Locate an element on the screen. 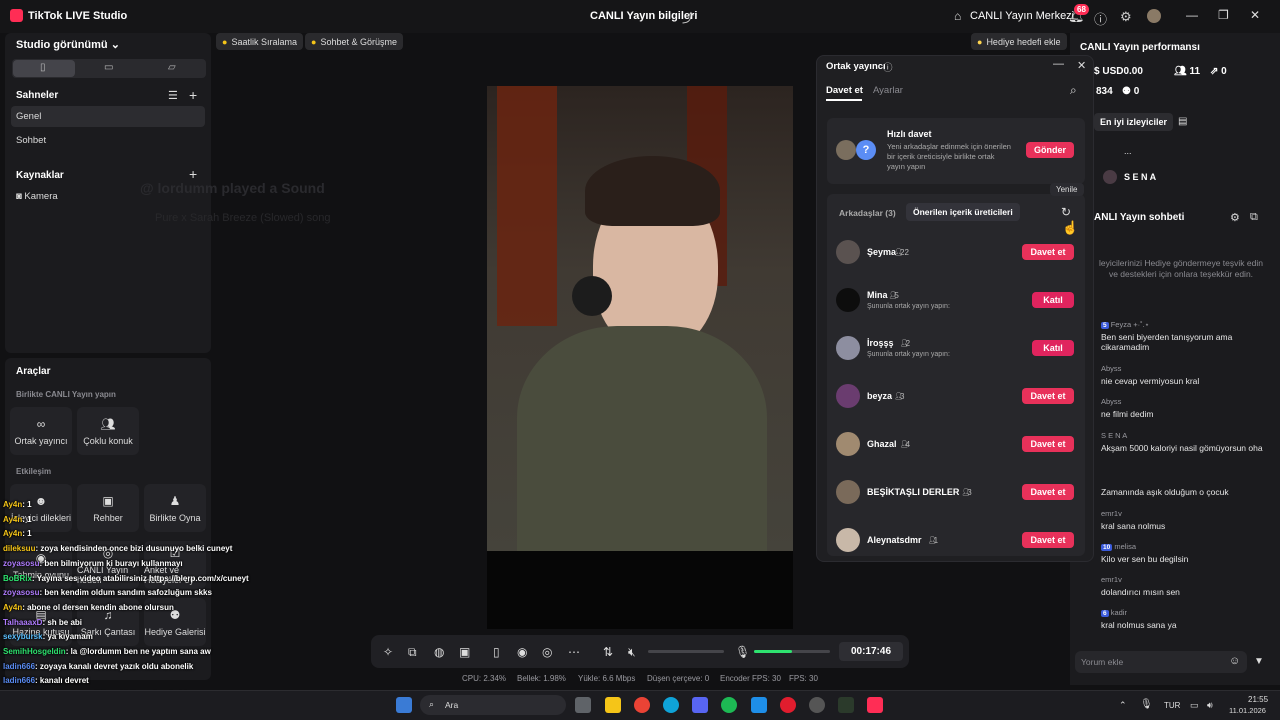  filter-icon: ◍ is located at coordinates (439, 652).